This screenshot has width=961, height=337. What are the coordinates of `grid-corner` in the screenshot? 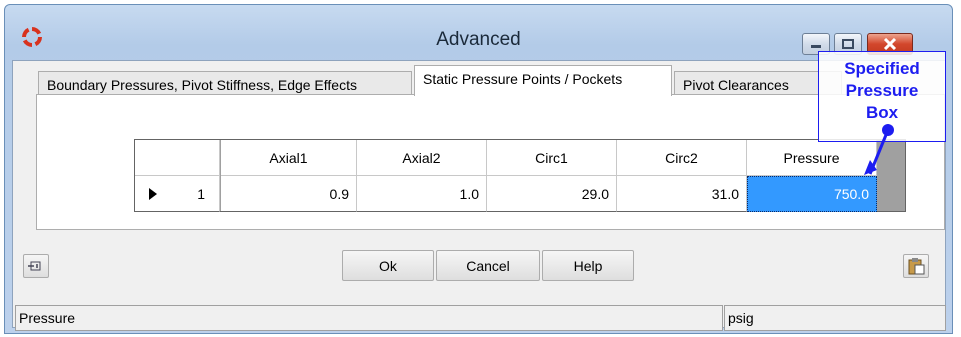 It's located at (177, 158).